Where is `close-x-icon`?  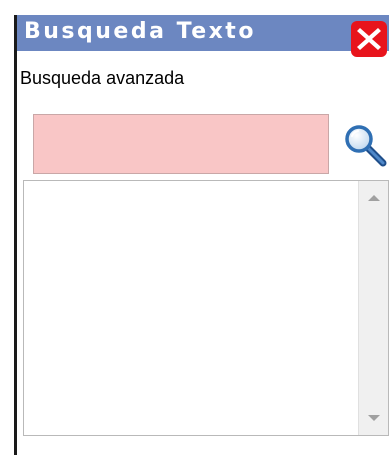
close-x-icon is located at coordinates (369, 39).